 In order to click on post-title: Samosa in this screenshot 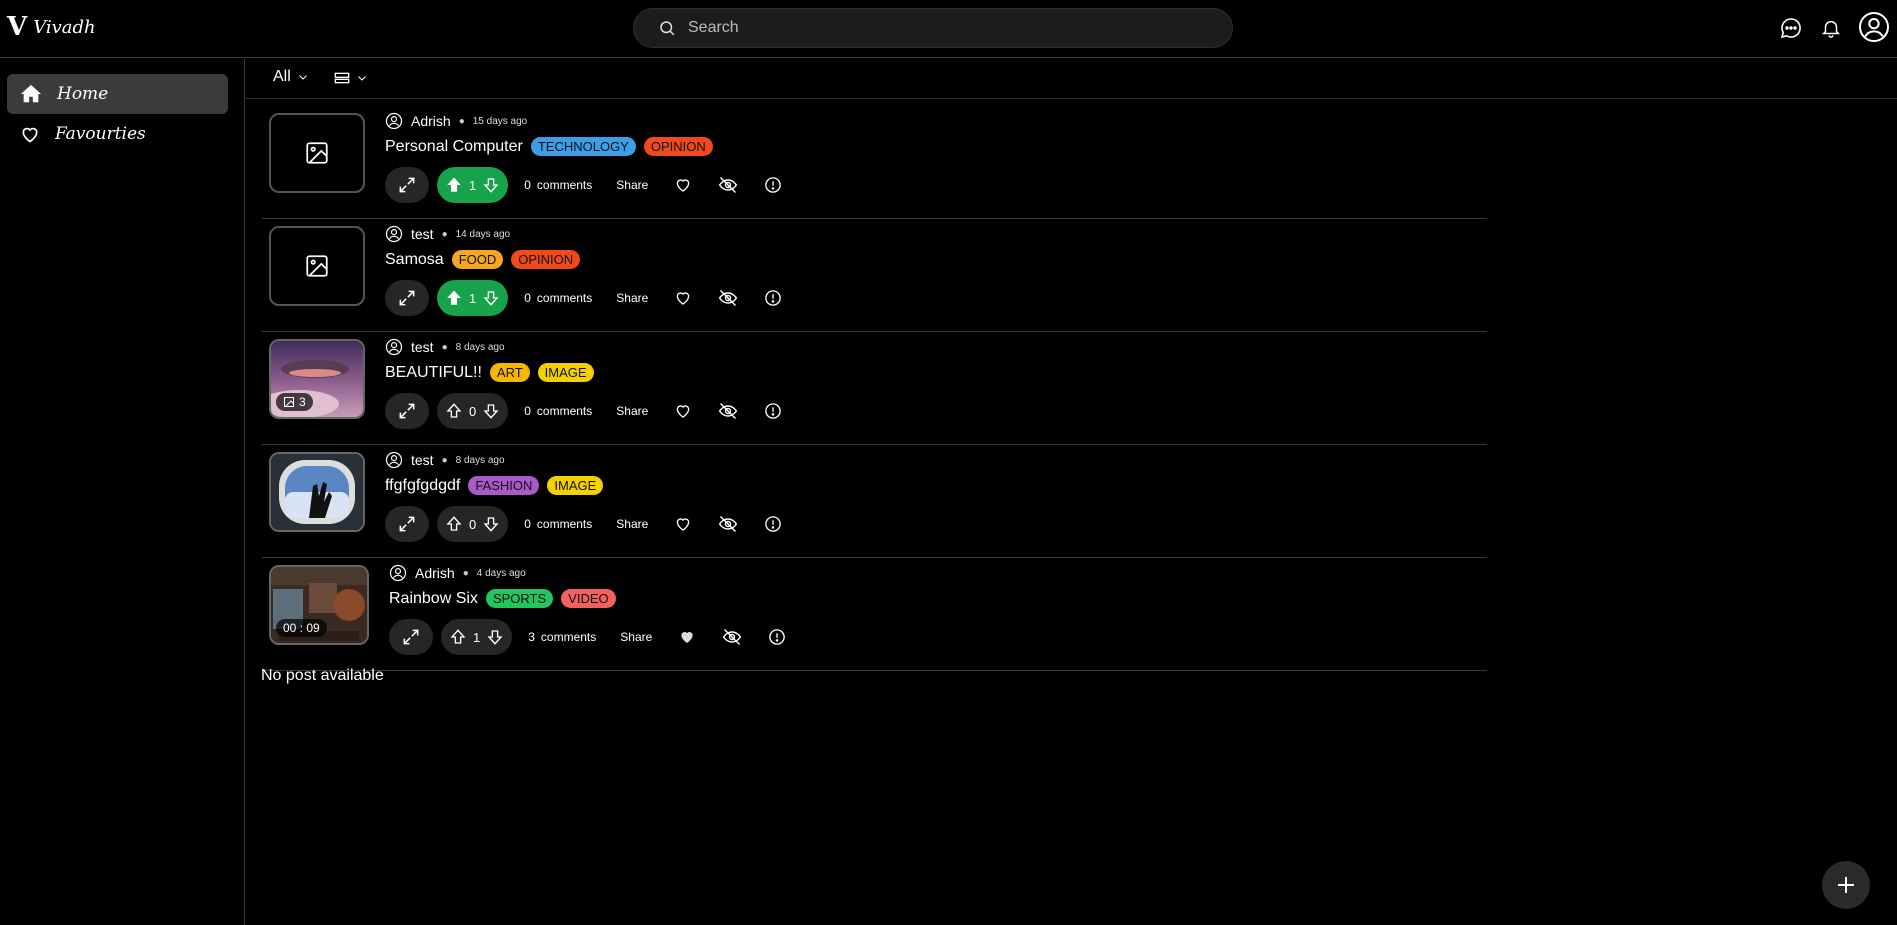, I will do `click(414, 260)`.